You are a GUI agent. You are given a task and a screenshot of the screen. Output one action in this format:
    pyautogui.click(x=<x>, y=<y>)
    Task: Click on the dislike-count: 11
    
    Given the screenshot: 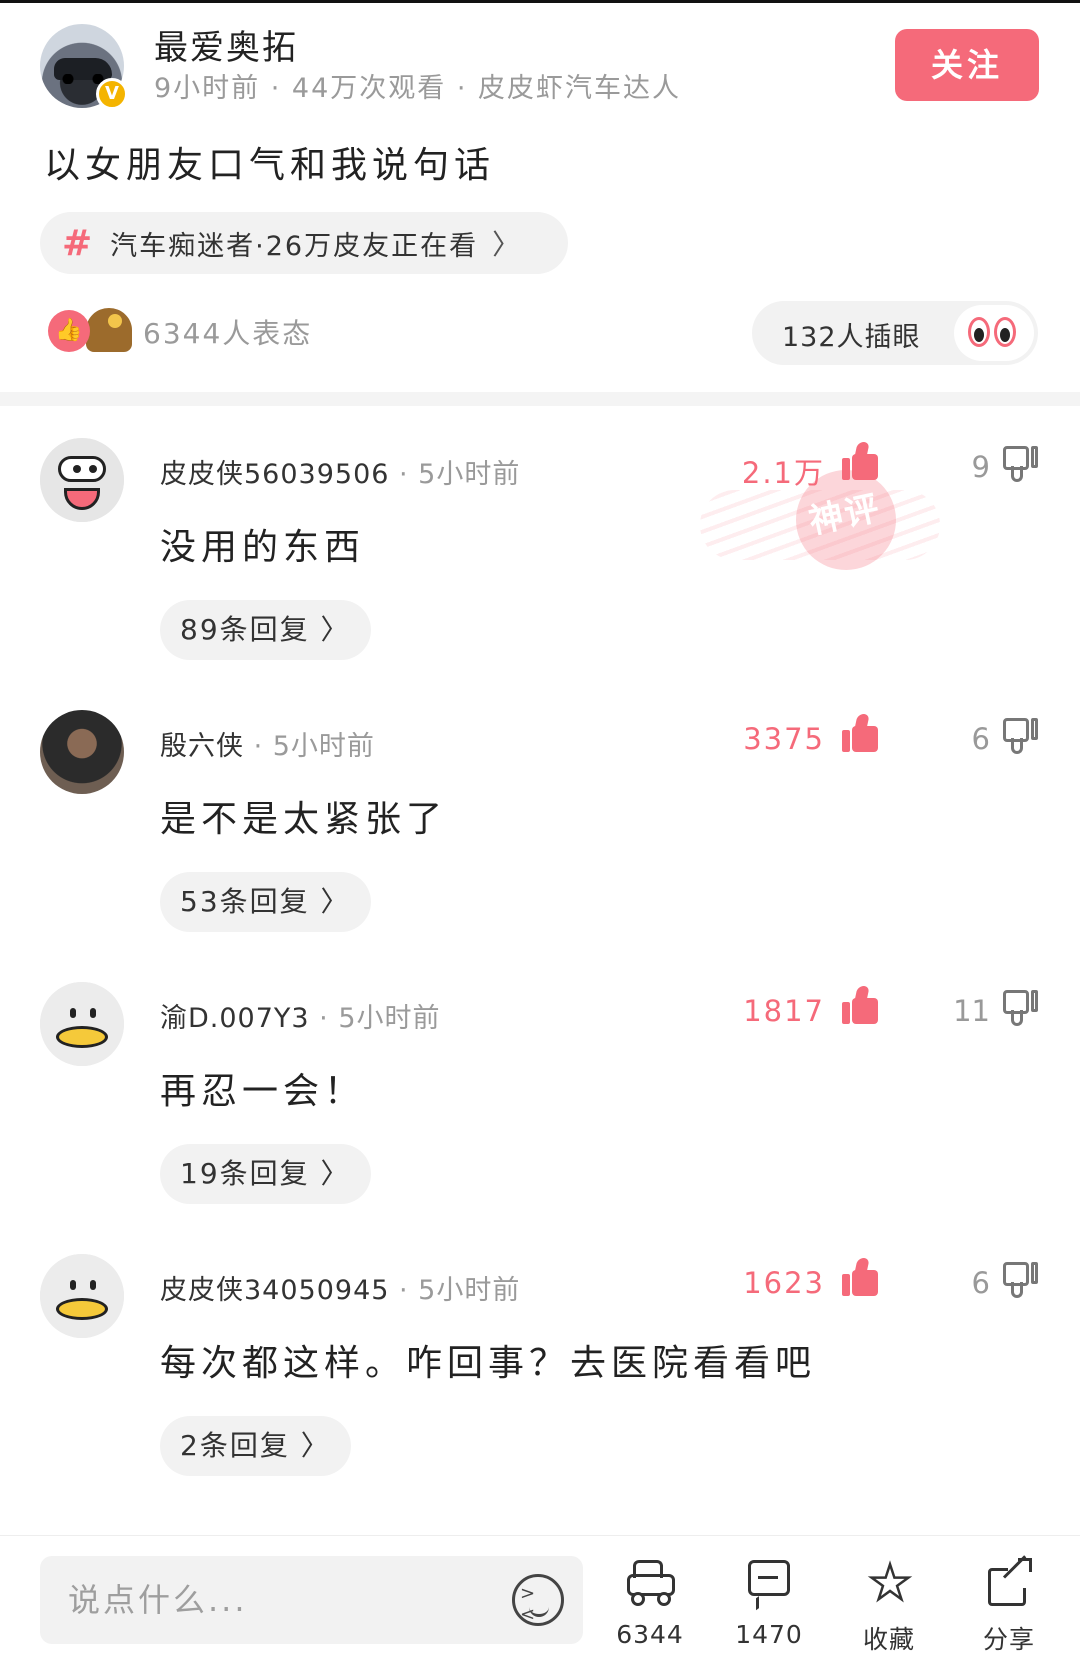 What is the action you would take?
    pyautogui.click(x=971, y=1011)
    